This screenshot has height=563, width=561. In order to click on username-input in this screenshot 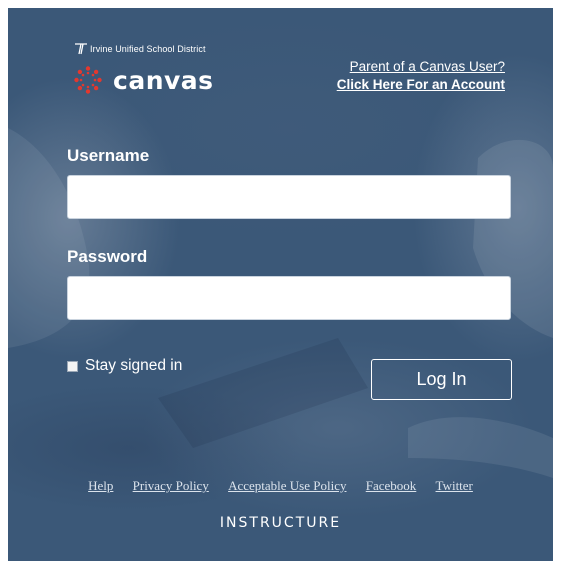, I will do `click(289, 197)`.